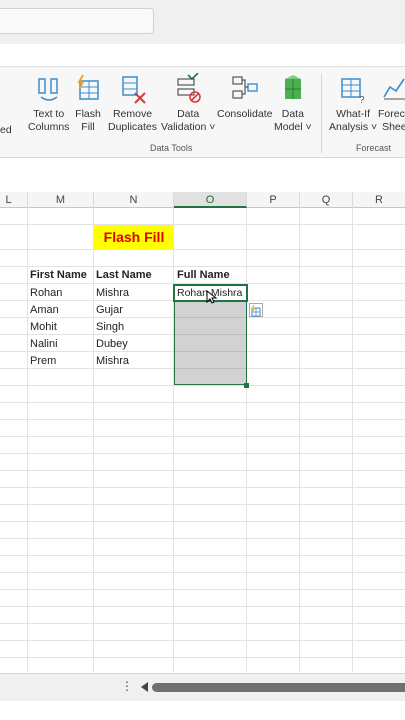 This screenshot has width=405, height=720. What do you see at coordinates (109, 310) in the screenshot?
I see `cell-last-name: Gujar` at bounding box center [109, 310].